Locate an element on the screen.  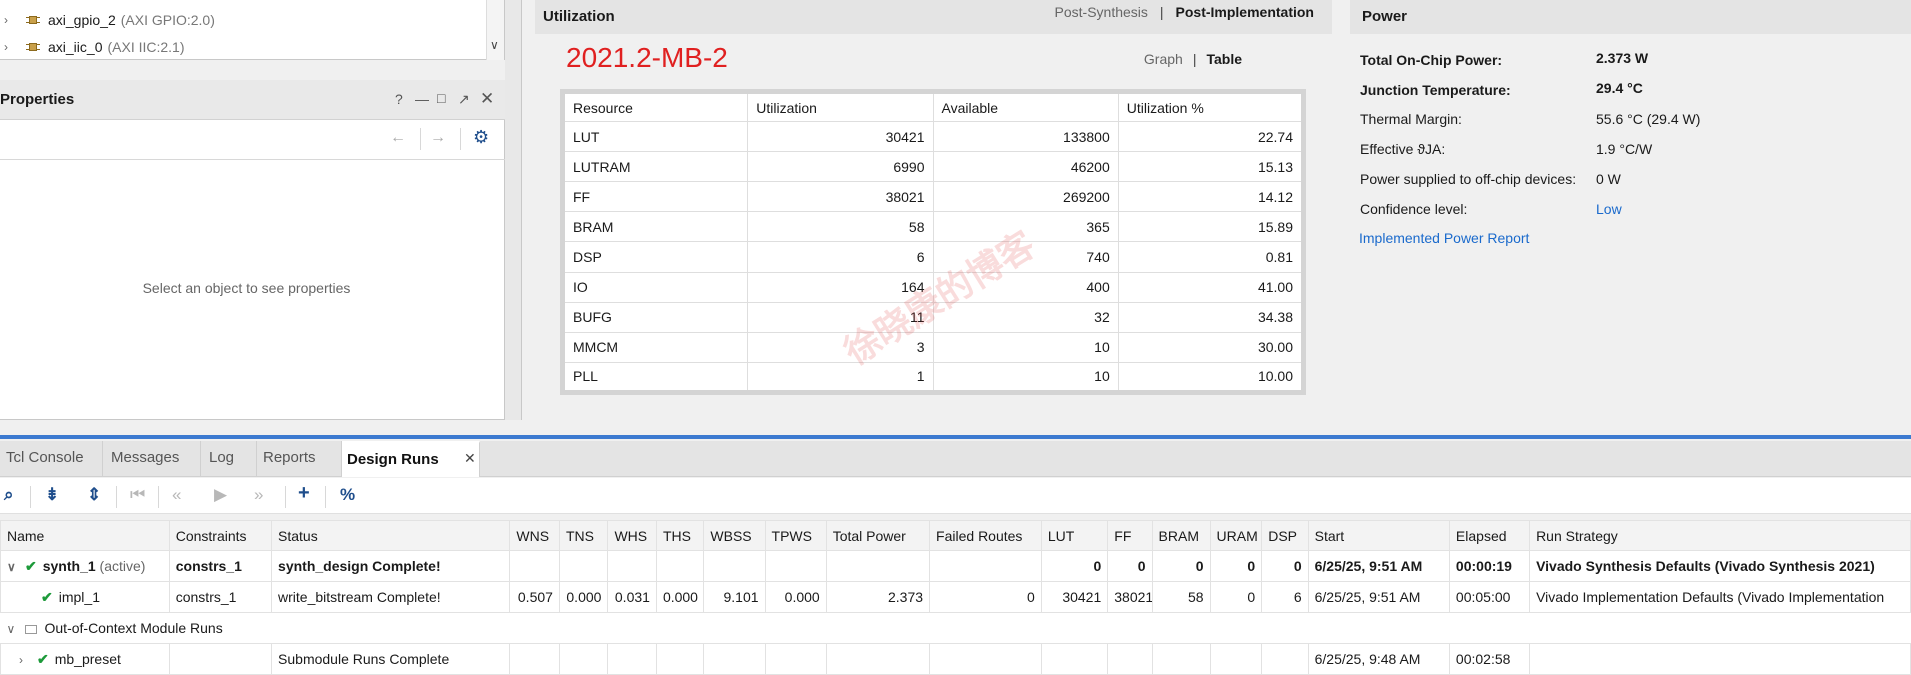
mode-post-synthesis: Post-Synthesis is located at coordinates (1101, 12).